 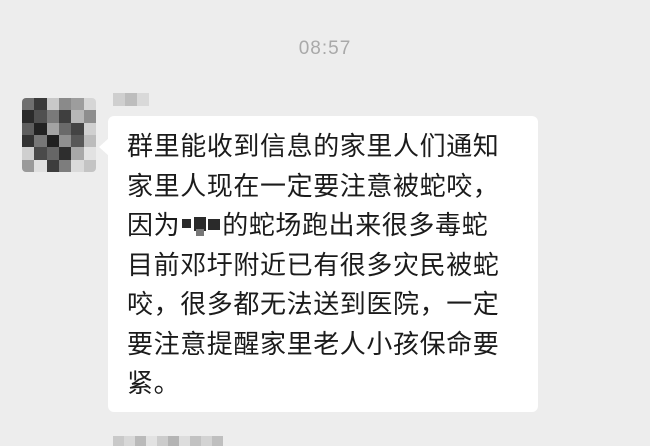 What do you see at coordinates (313, 186) in the screenshot?
I see `message-line-2: 家里人现在一定要注意被蛇咬，` at bounding box center [313, 186].